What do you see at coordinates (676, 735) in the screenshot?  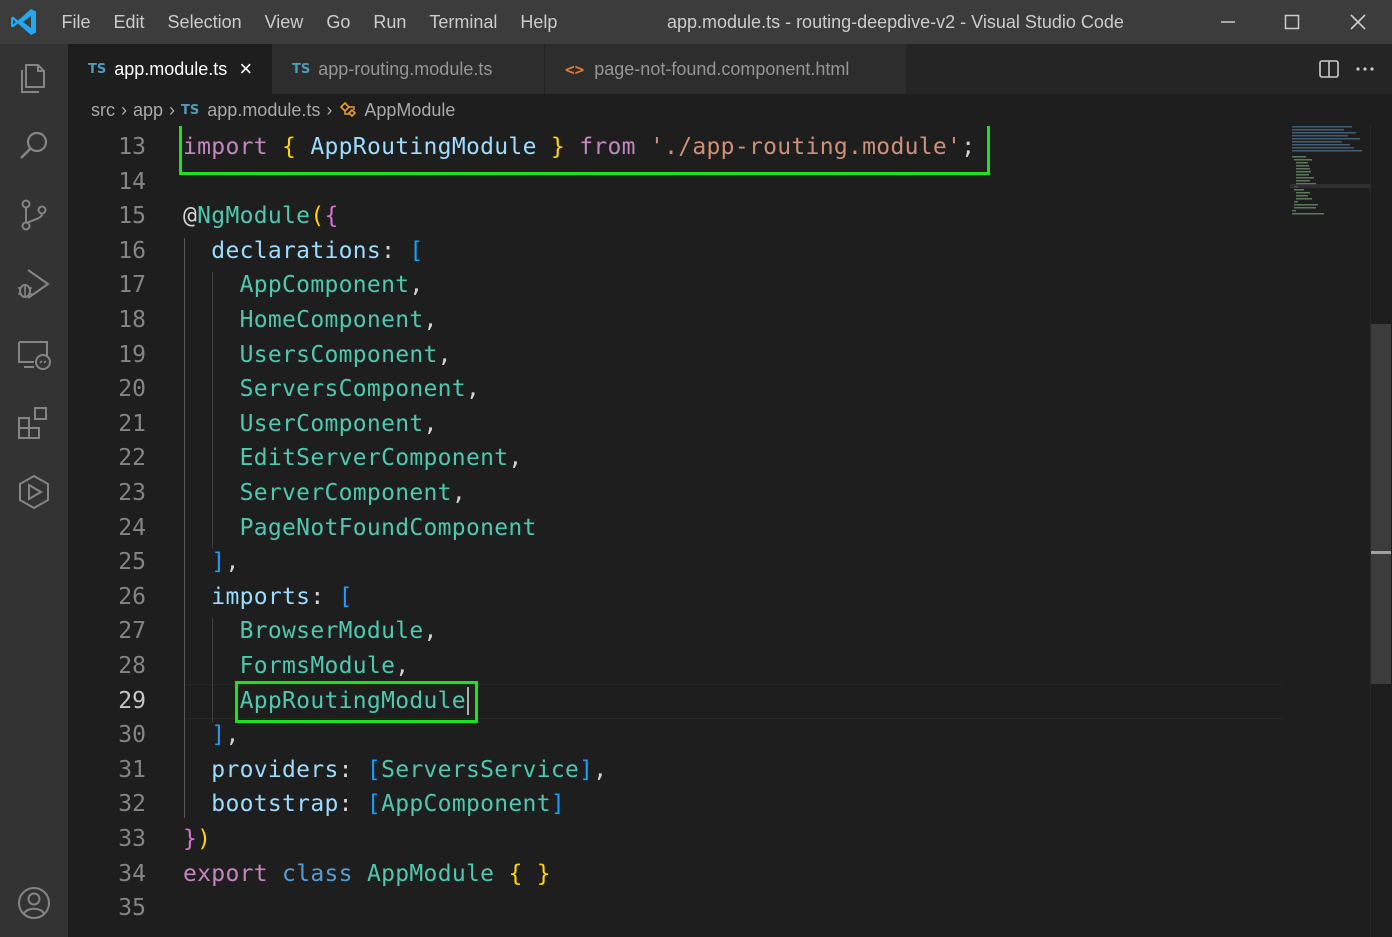 I see `code-line: 30 ],` at bounding box center [676, 735].